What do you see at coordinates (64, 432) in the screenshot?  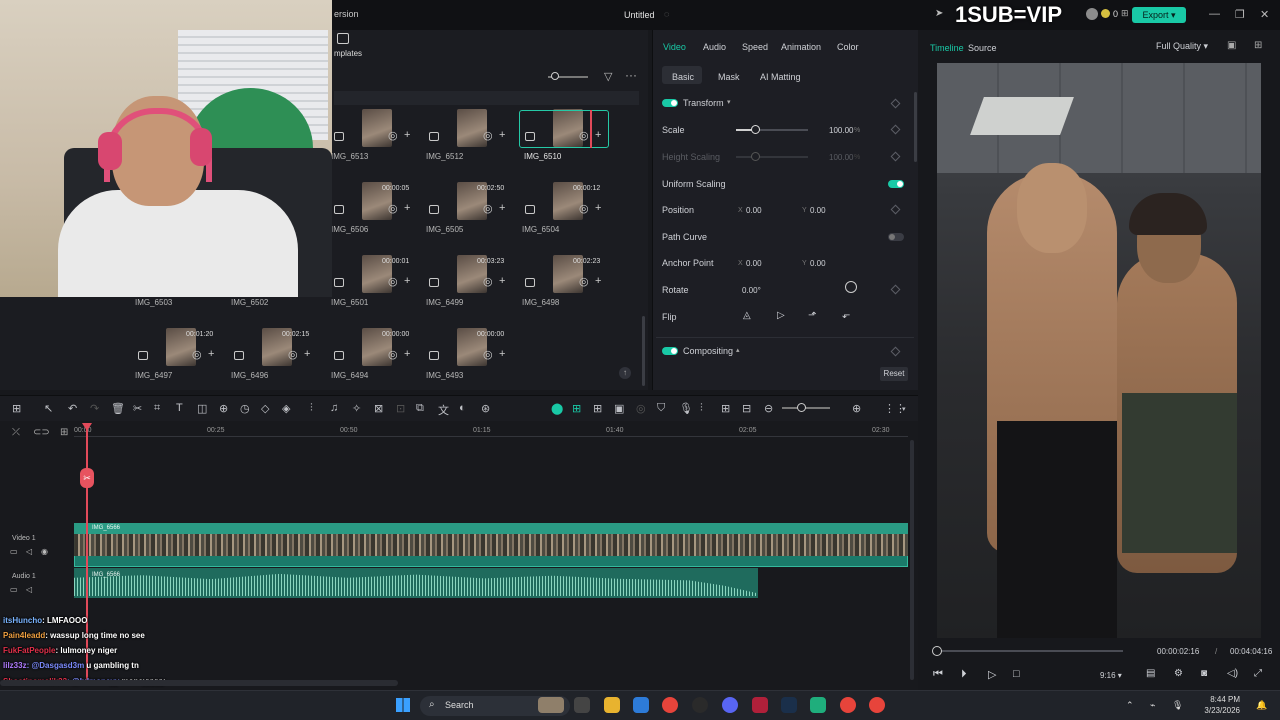 I see `add-track-menu-icon: ⊞` at bounding box center [64, 432].